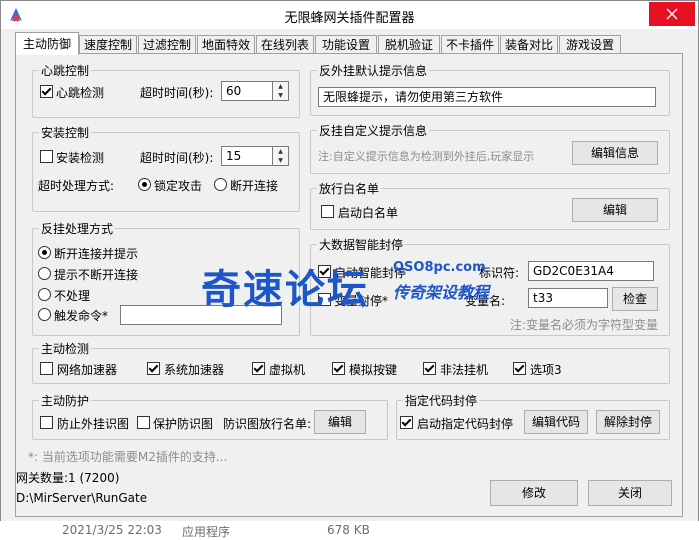  I want to click on edit-code-button: 编辑代码, so click(556, 422).